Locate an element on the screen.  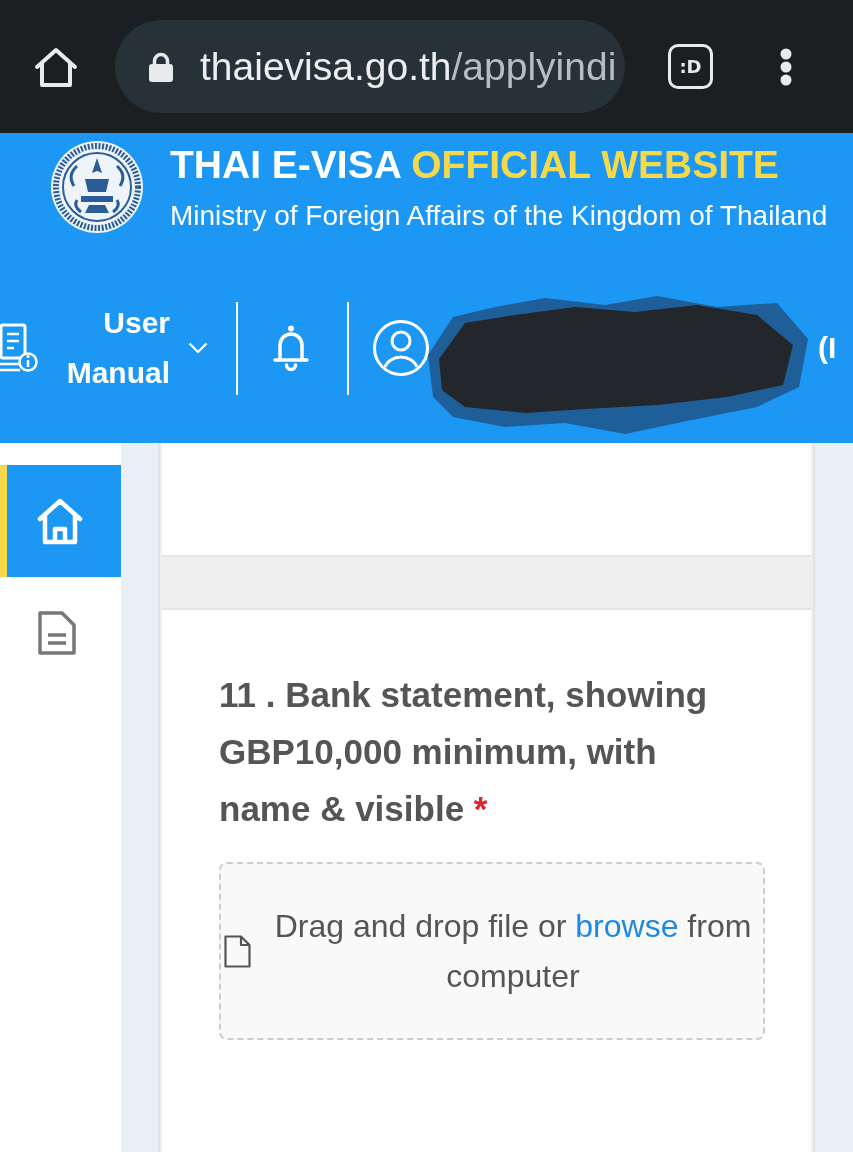
site-title: THAI E-VISA OFFICIAL WEBSITE is located at coordinates (475, 165).